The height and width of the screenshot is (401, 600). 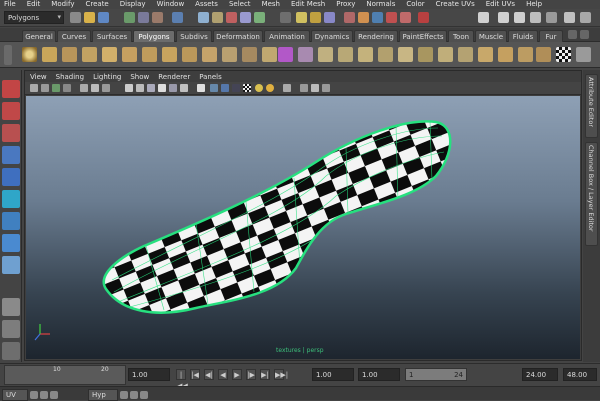 I want to click on current-time-field: 1.00, so click(x=149, y=374).